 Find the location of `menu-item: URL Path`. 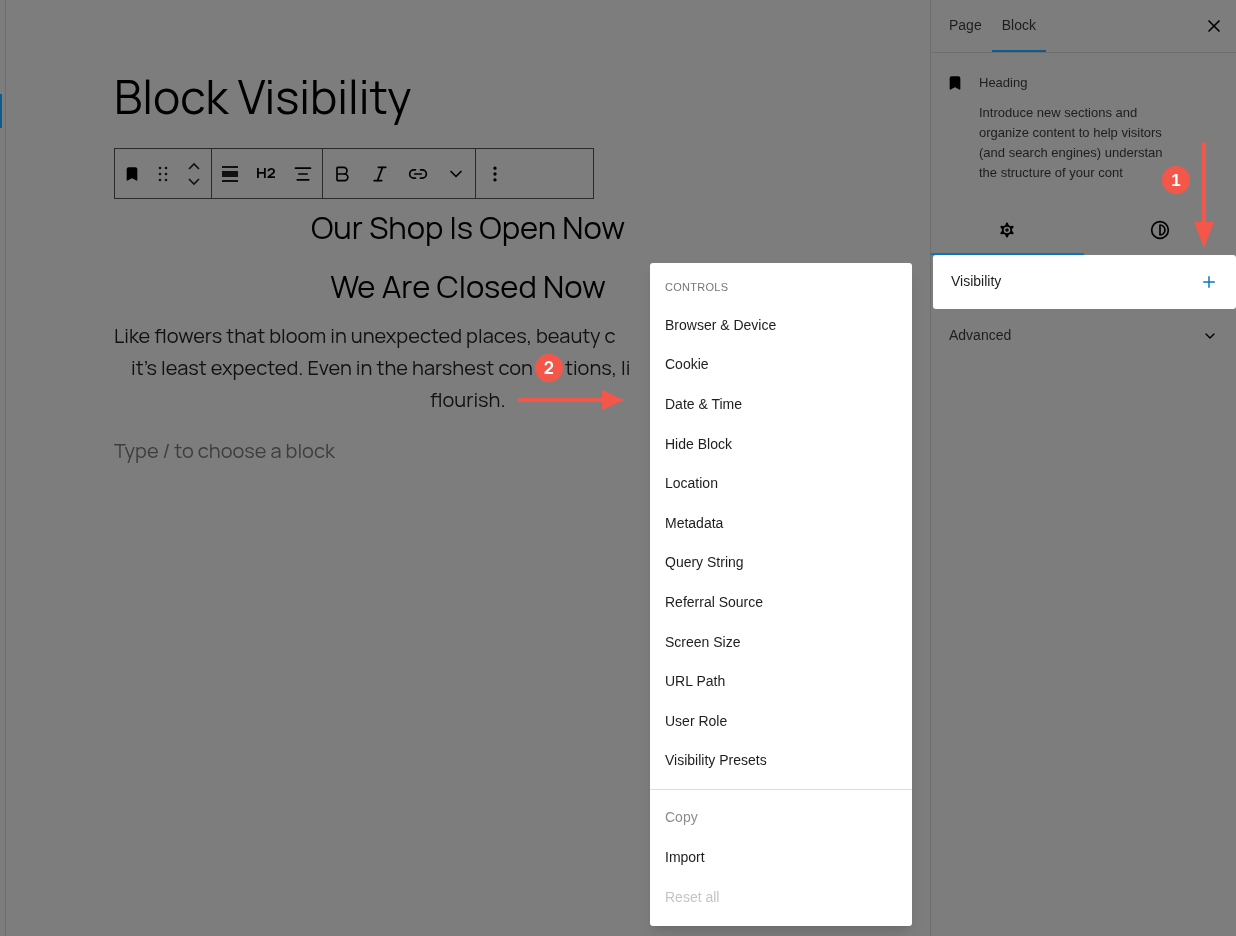

menu-item: URL Path is located at coordinates (781, 681).